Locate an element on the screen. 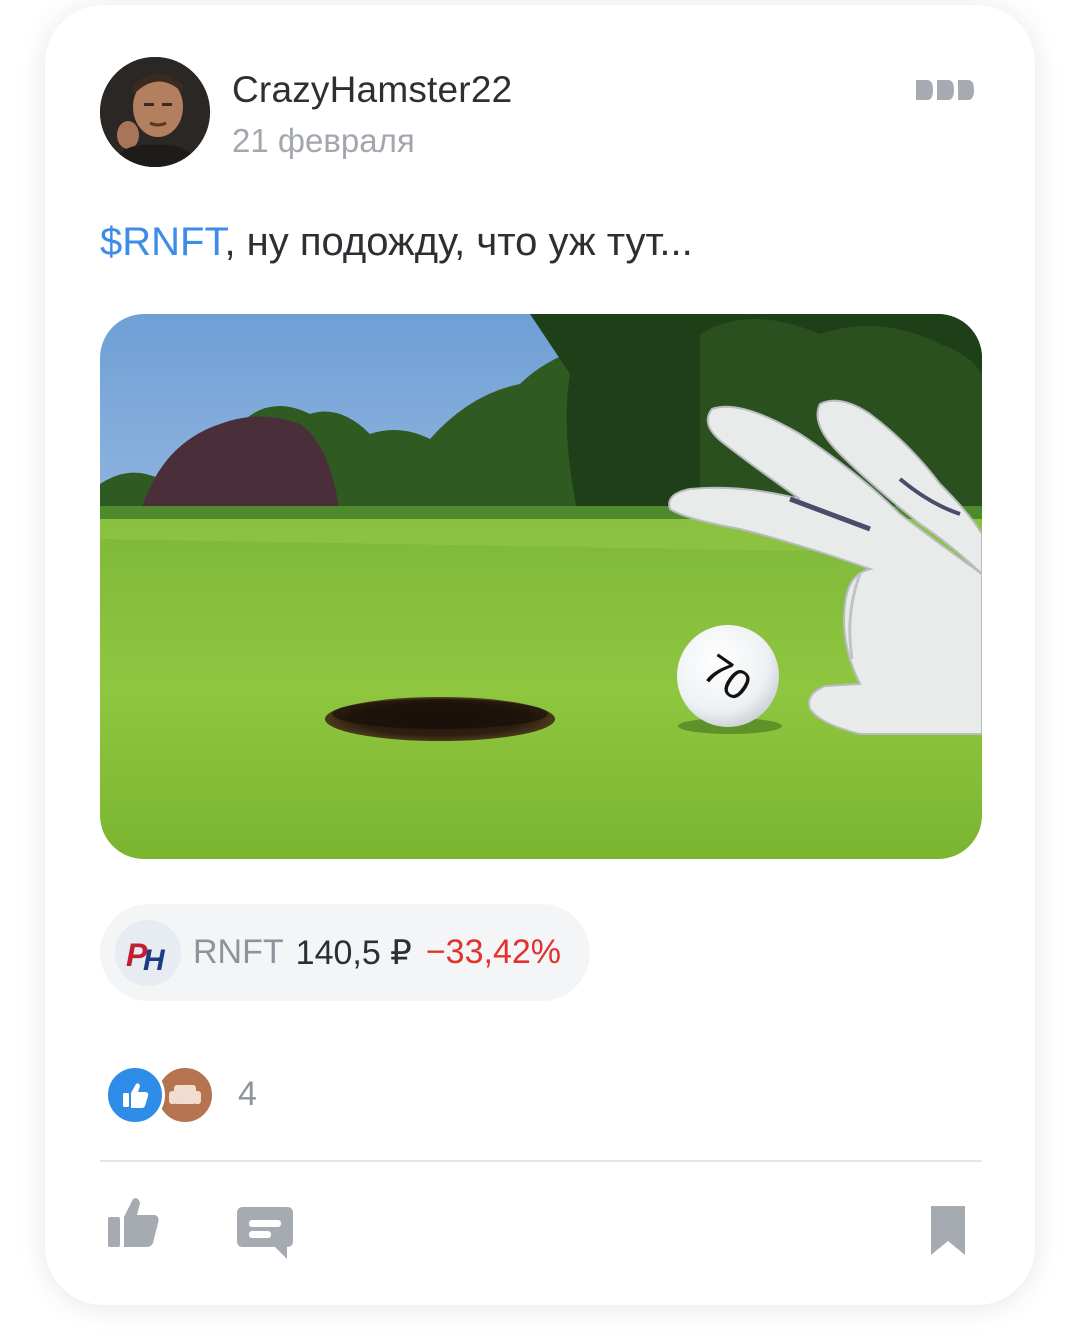  quote-price: 140,5 ₽ is located at coordinates (353, 952).